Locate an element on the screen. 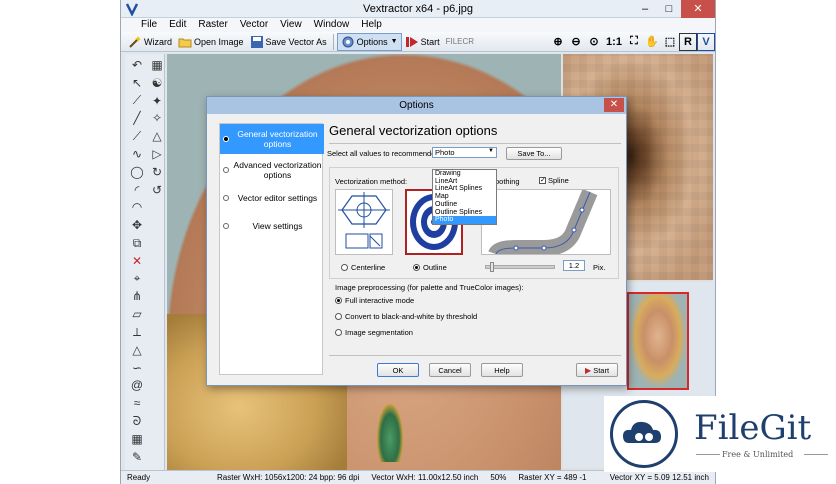 This screenshot has height=484, width=836. spline-preview is located at coordinates (546, 223).